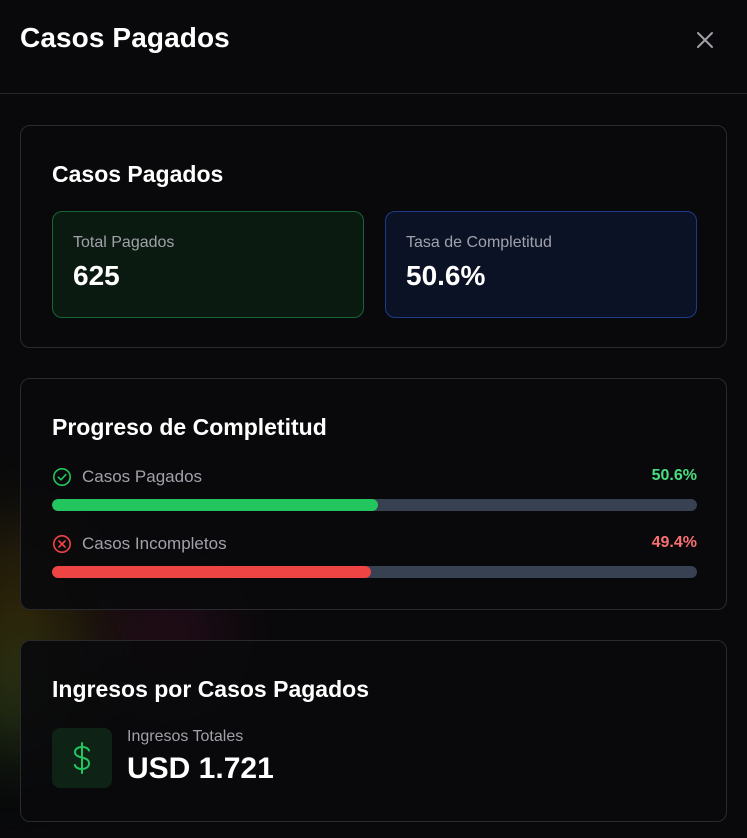 The image size is (747, 838). What do you see at coordinates (189, 427) in the screenshot?
I see `progress-card-title: Progreso de Completitud` at bounding box center [189, 427].